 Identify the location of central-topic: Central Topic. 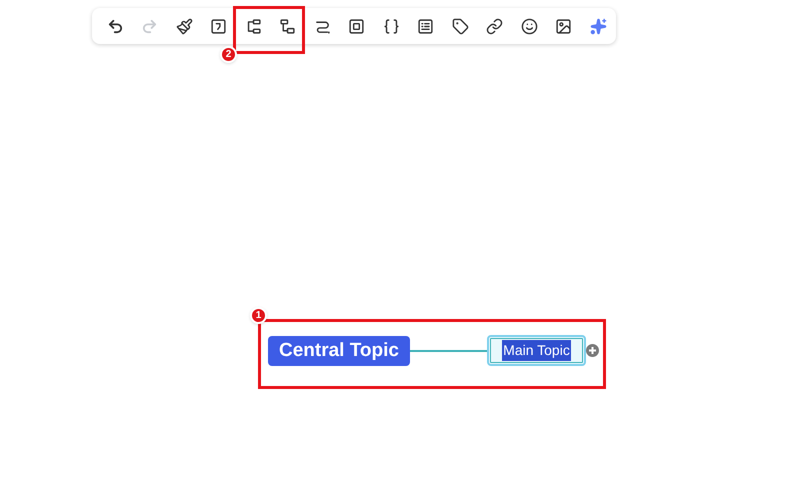
(339, 351).